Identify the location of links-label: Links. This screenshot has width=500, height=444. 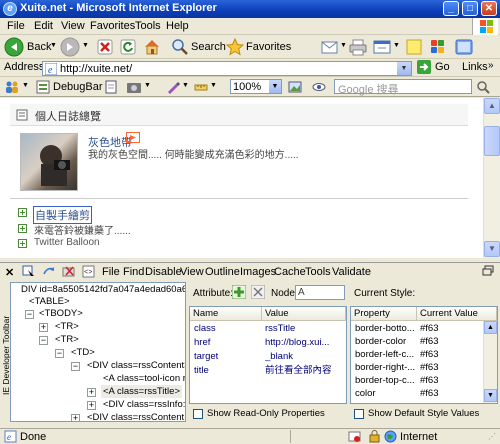
(475, 67).